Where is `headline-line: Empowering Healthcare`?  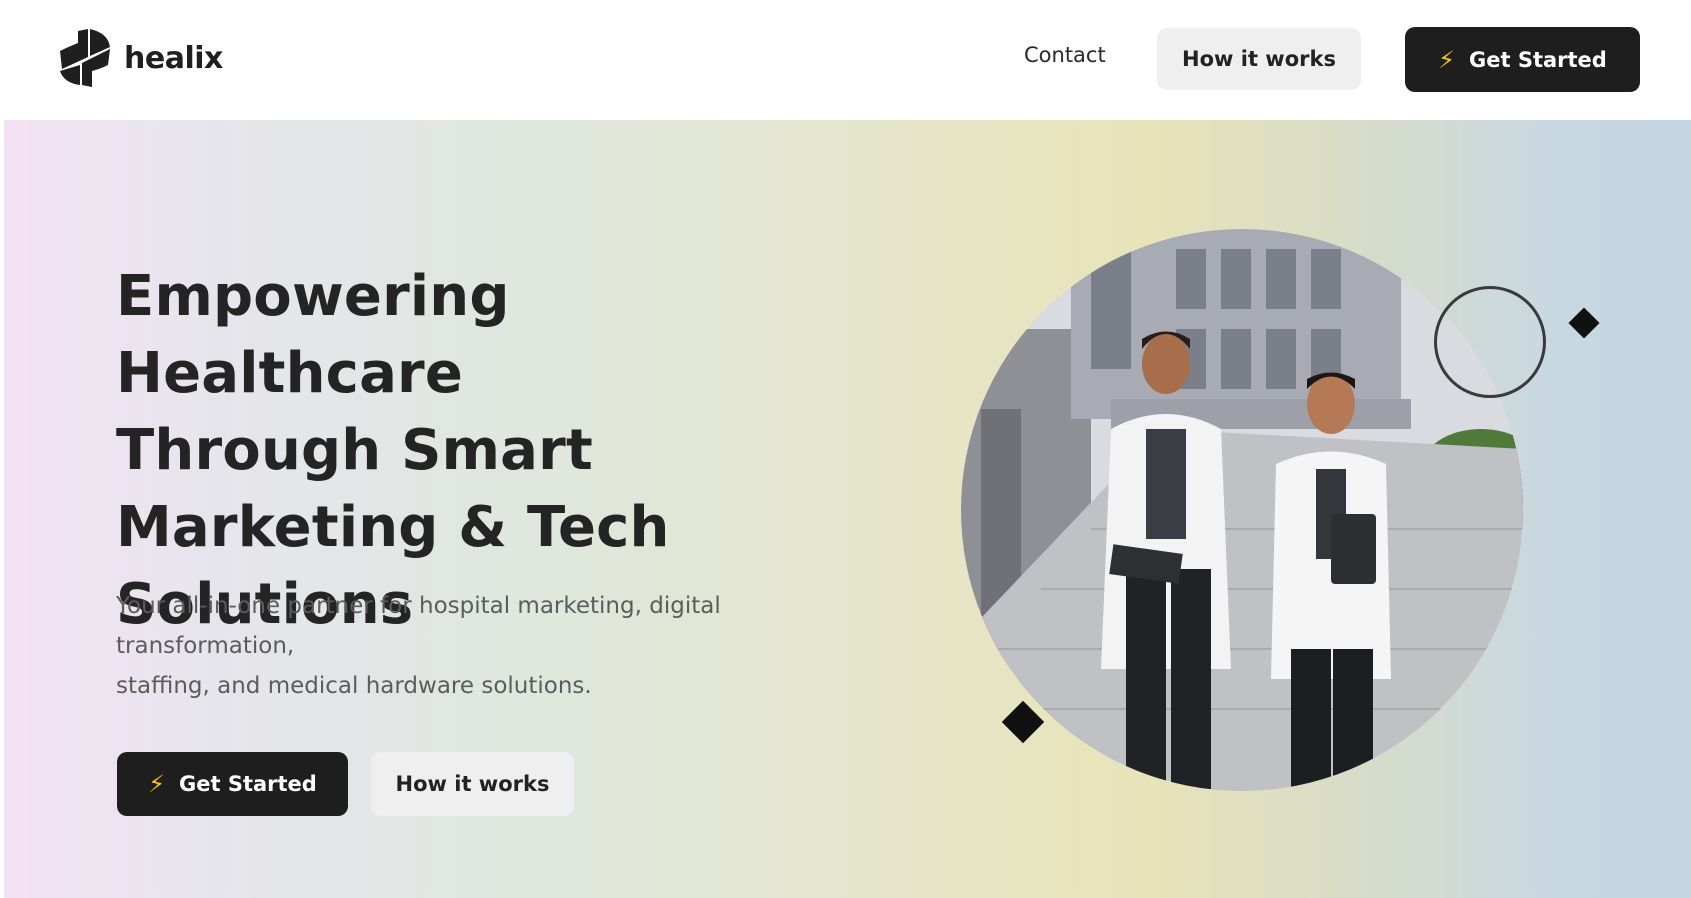 headline-line: Empowering Healthcare is located at coordinates (313, 335).